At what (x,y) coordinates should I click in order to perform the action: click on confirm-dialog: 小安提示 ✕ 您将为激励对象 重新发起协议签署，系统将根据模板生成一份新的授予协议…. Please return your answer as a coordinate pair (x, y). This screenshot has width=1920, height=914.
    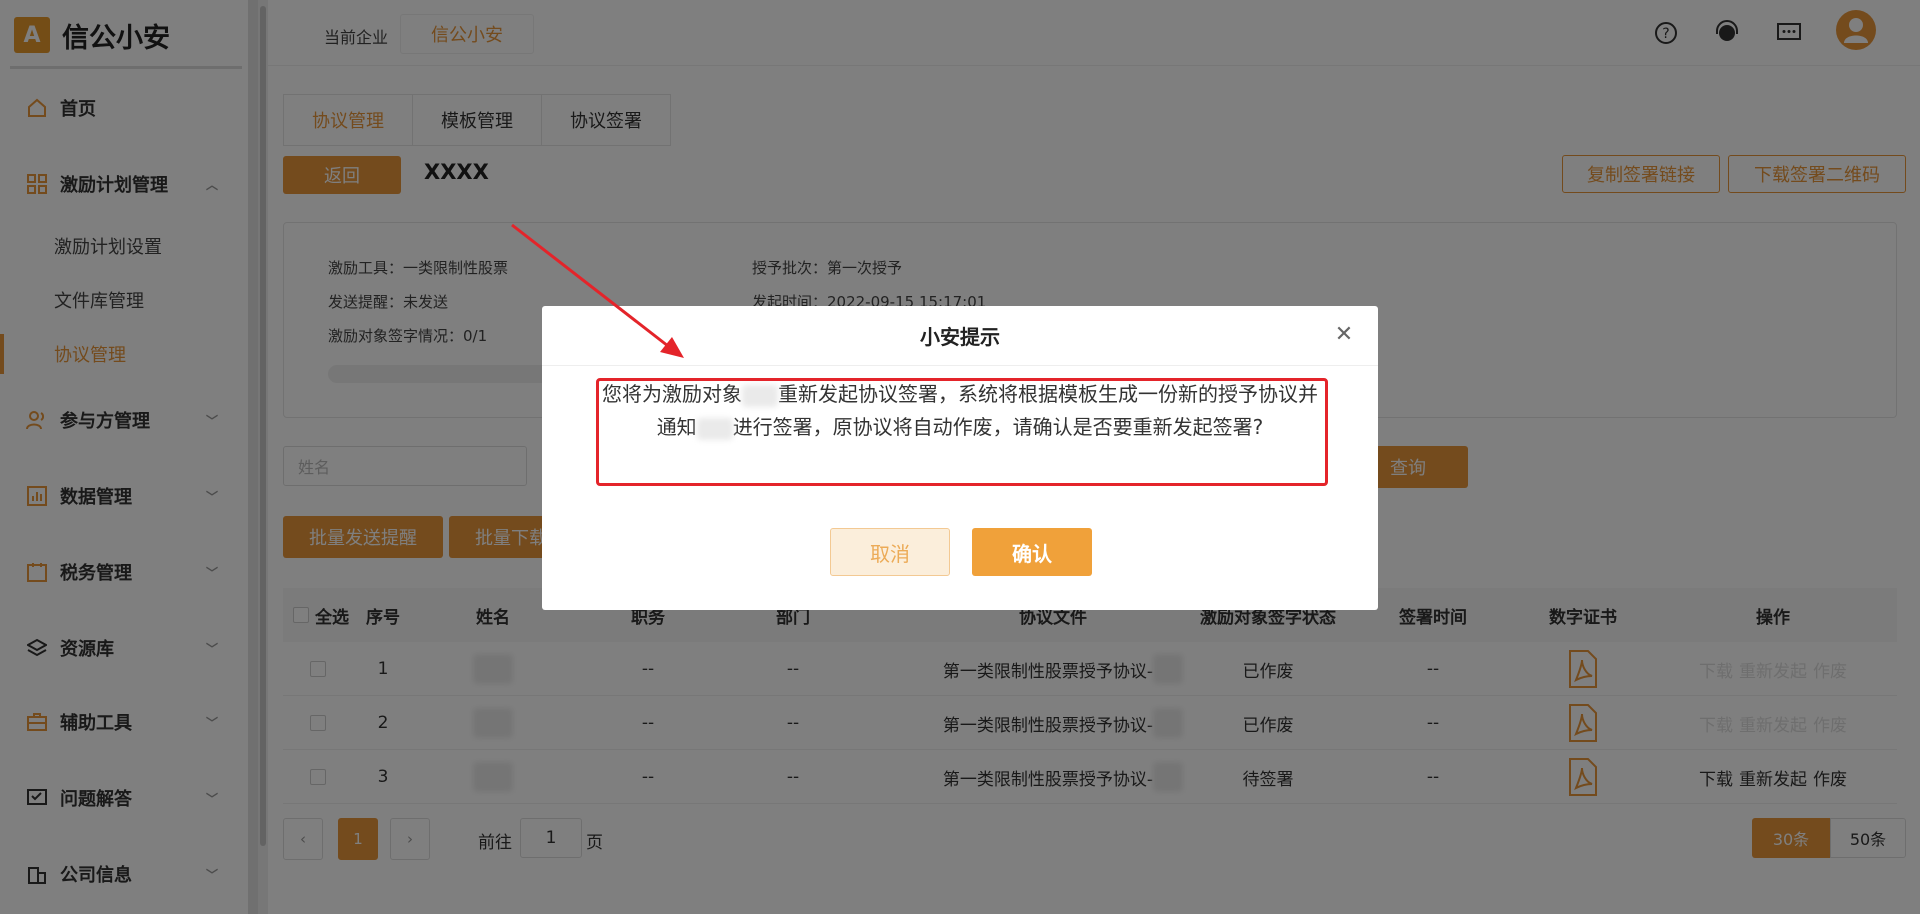
    Looking at the image, I should click on (960, 458).